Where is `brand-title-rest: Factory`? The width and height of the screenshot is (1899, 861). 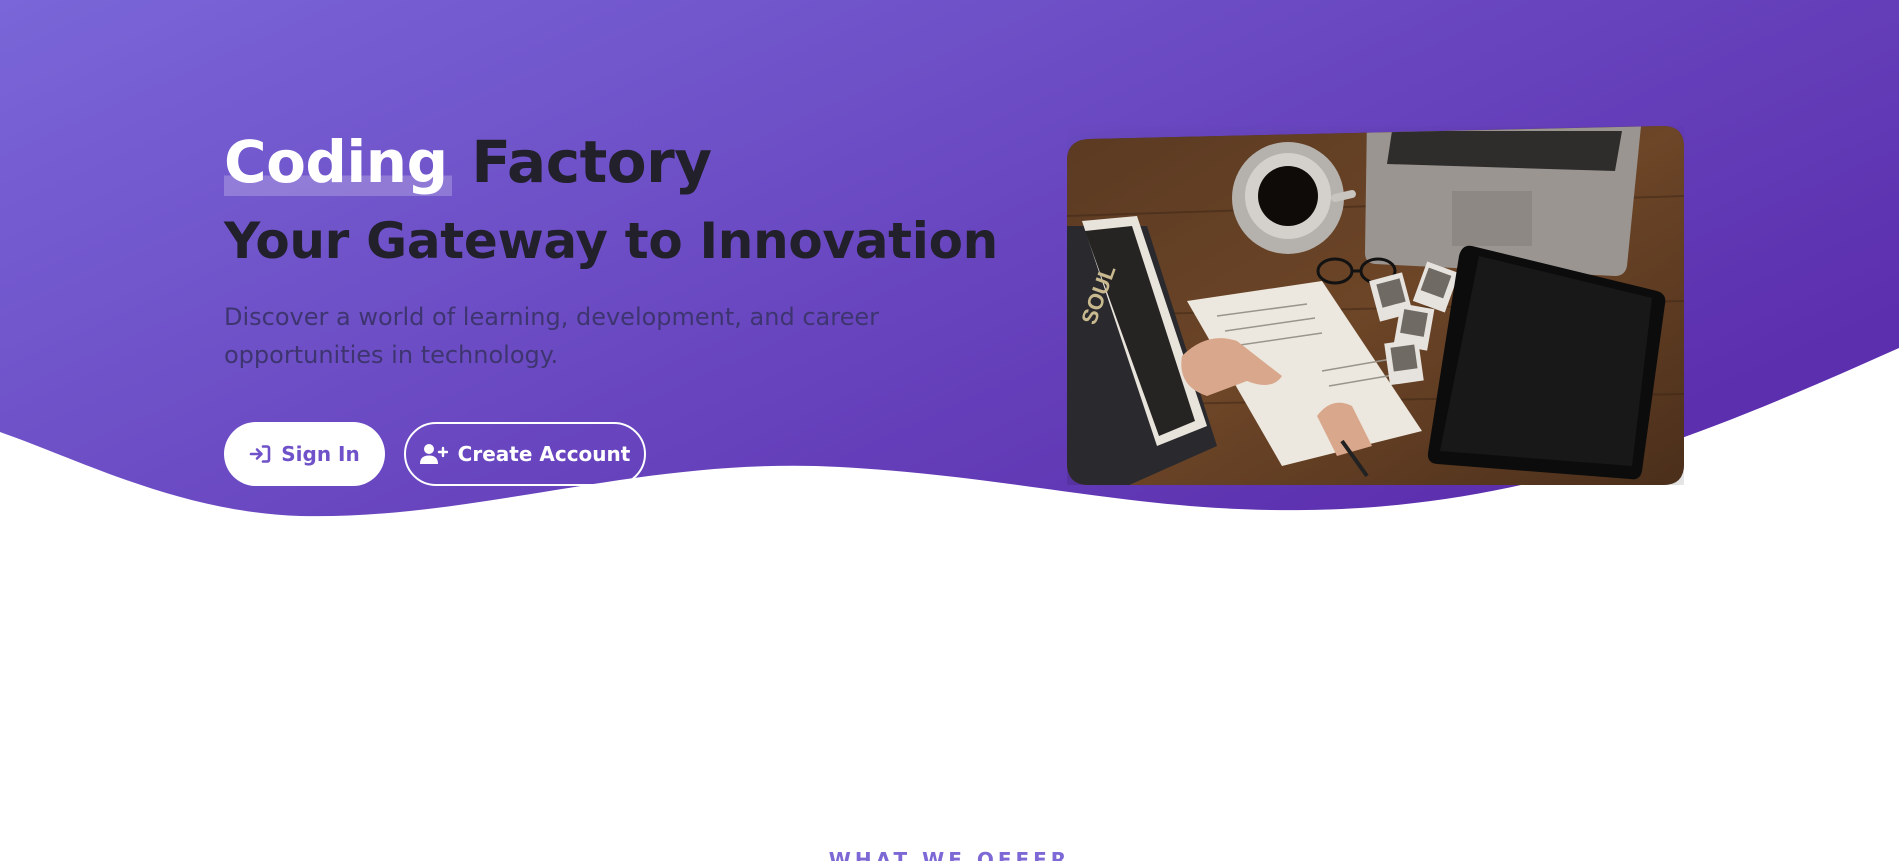
brand-title-rest: Factory is located at coordinates (591, 162).